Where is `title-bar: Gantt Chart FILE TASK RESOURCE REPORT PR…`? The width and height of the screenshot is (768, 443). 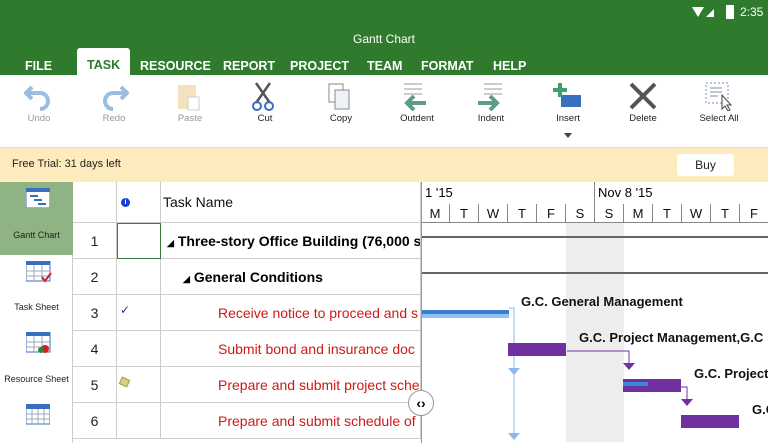 title-bar: Gantt Chart FILE TASK RESOURCE REPORT PR… is located at coordinates (384, 50).